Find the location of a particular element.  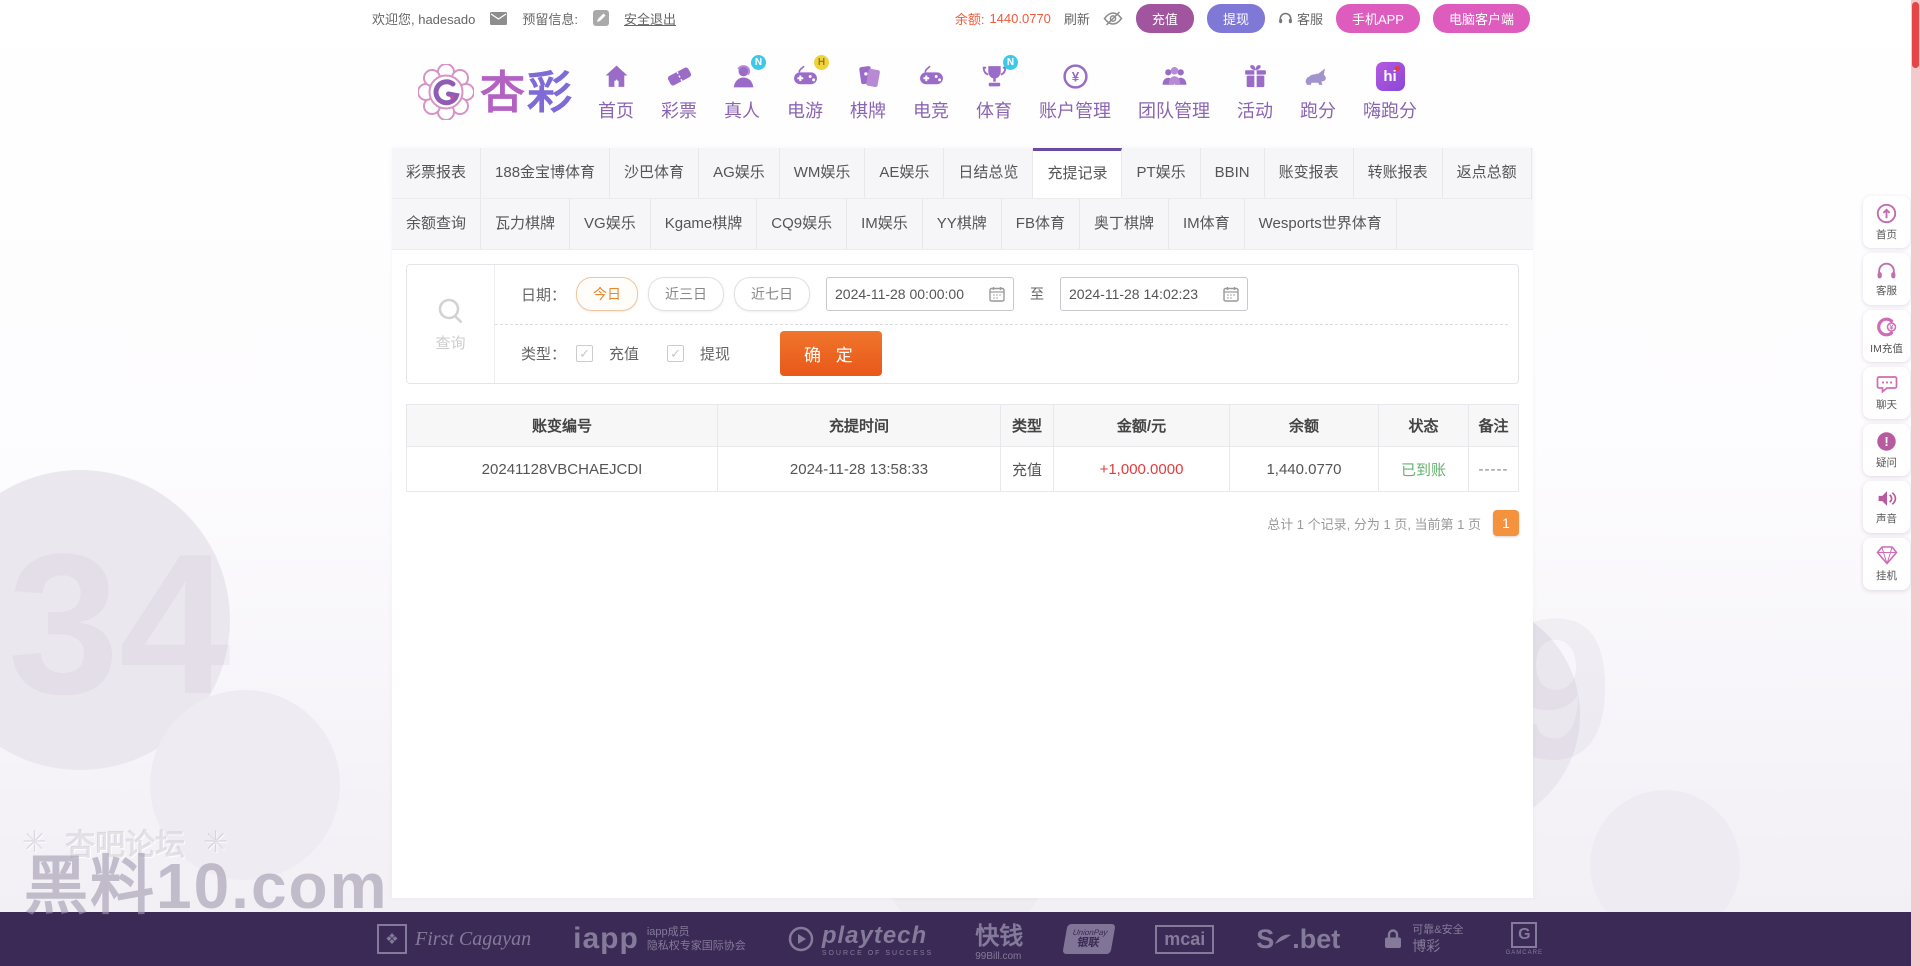

header-status: 状态 is located at coordinates (1423, 425).